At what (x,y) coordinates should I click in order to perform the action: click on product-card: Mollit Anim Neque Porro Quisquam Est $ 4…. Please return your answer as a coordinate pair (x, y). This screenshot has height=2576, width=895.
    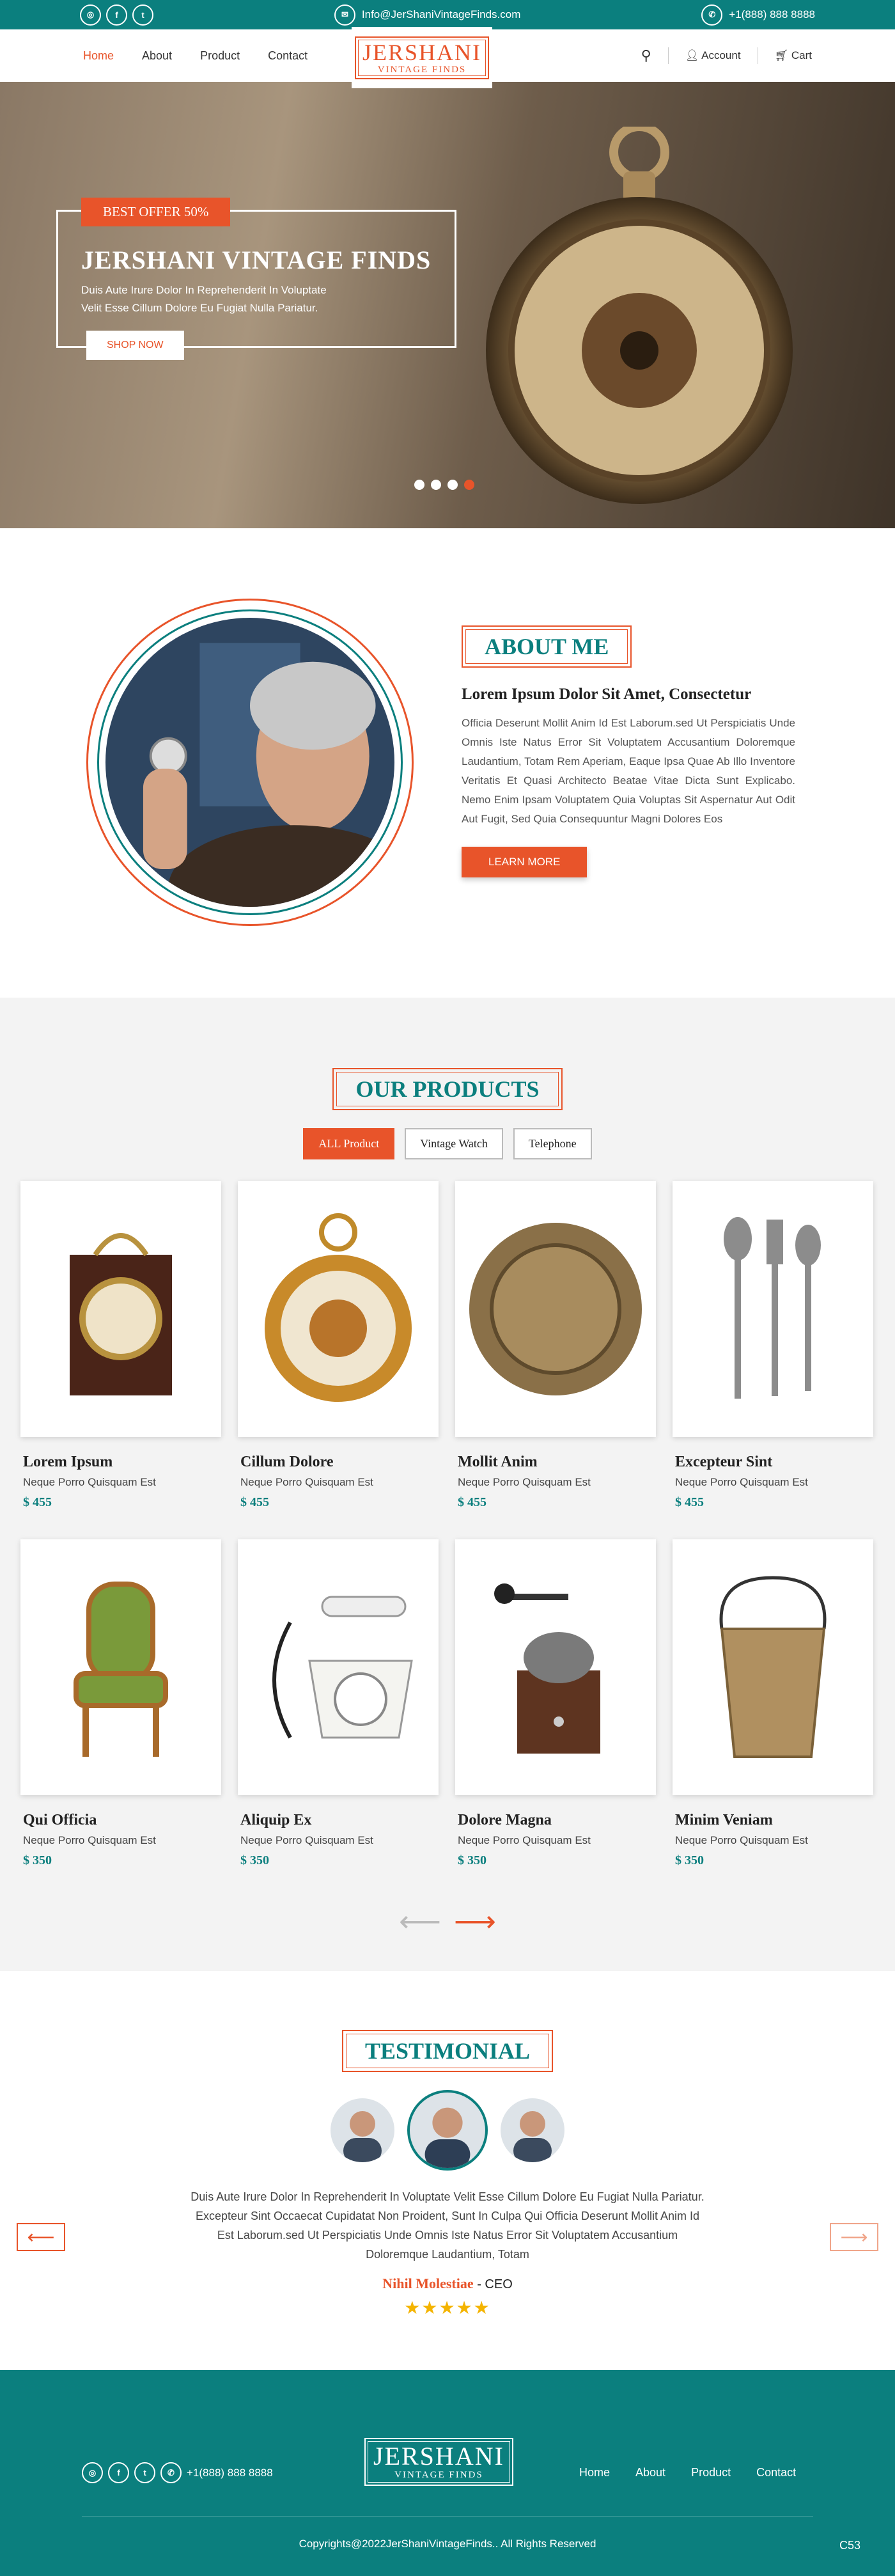
    Looking at the image, I should click on (555, 1360).